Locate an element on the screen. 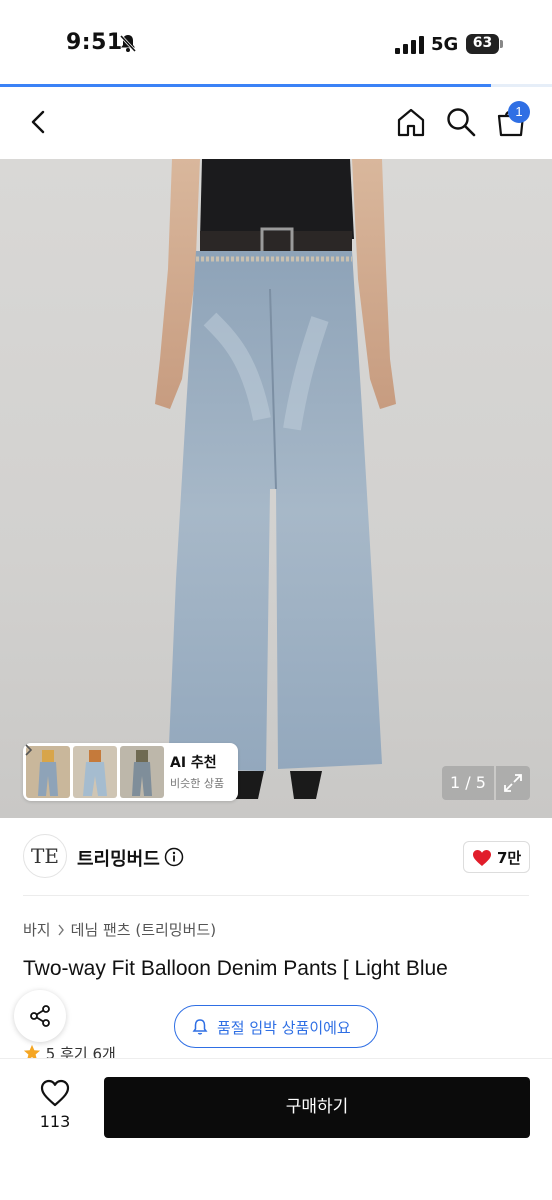  signal-icon is located at coordinates (409, 45).